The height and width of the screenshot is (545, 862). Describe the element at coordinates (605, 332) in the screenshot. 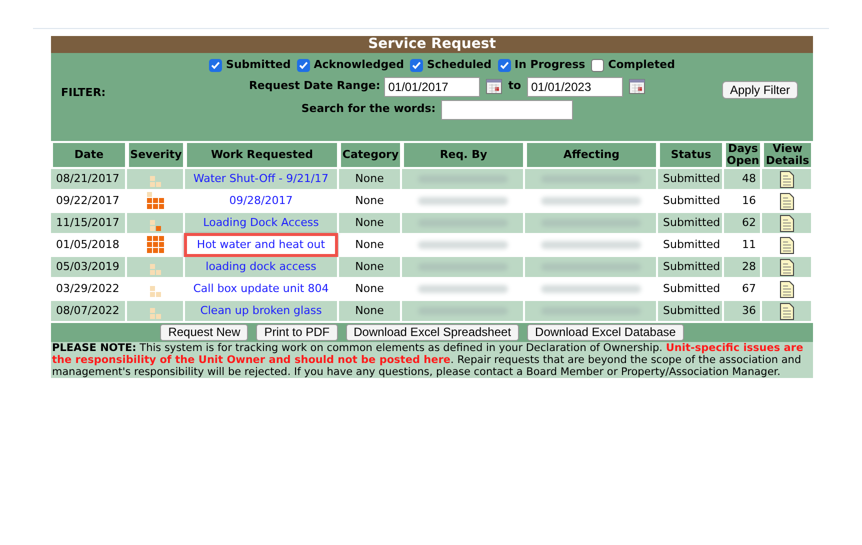

I see `action-button: Download Excel Database` at that location.